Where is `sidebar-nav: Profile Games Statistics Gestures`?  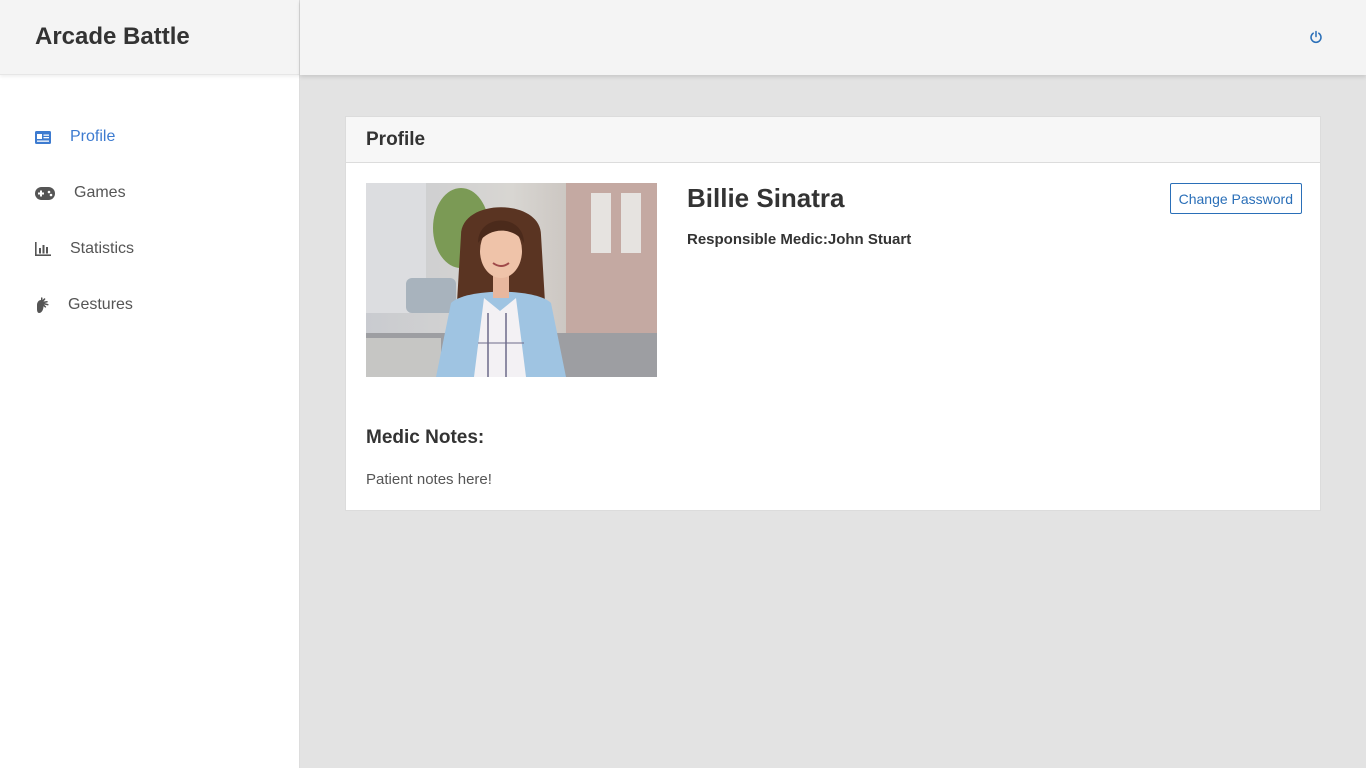 sidebar-nav: Profile Games Statistics Gestures is located at coordinates (149, 204).